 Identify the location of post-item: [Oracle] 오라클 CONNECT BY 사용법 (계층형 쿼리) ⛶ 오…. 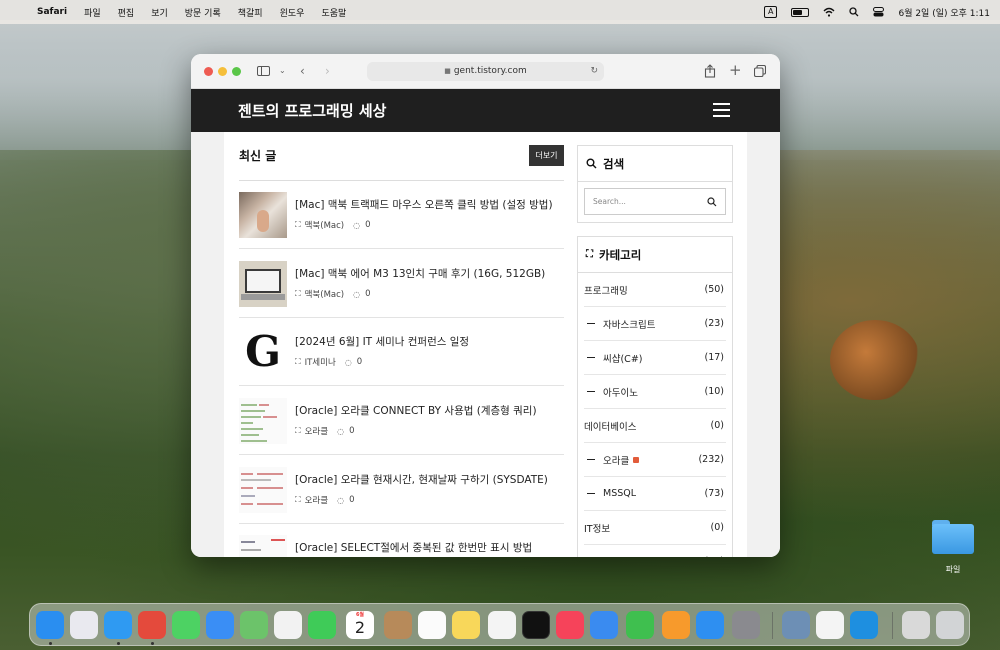
(401, 421).